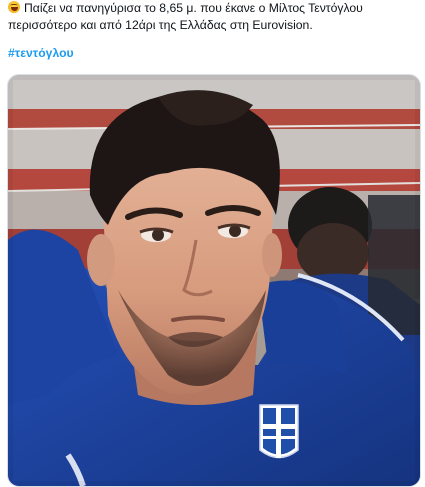 This screenshot has height=487, width=425. Describe the element at coordinates (14, 7) in the screenshot. I see `laughing-face-icon` at that location.